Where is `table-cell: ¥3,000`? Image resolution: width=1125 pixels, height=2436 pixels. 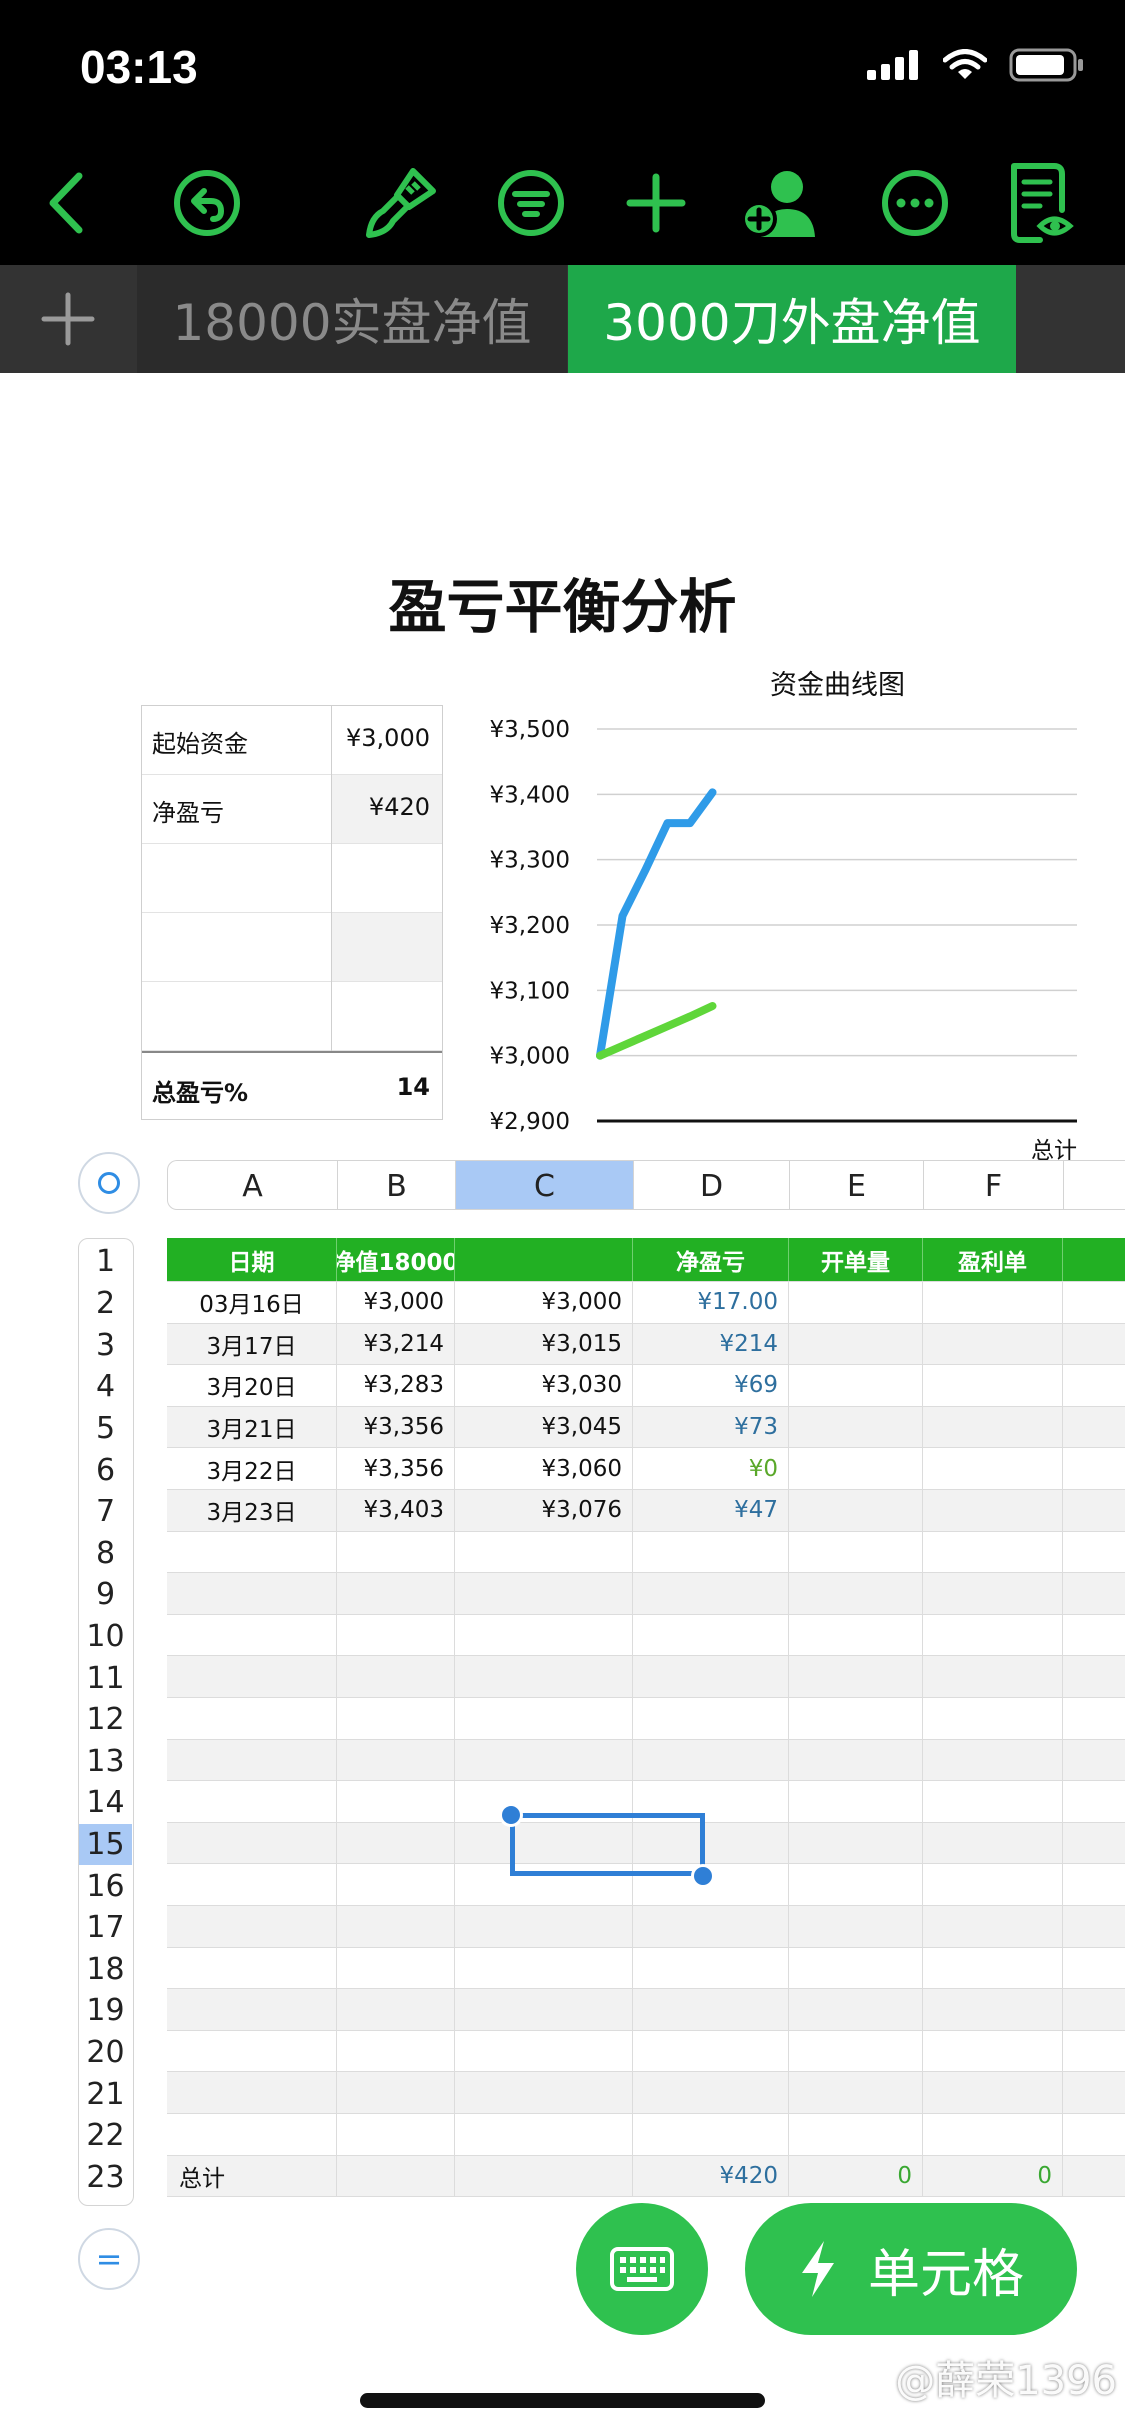 table-cell: ¥3,000 is located at coordinates (396, 1302).